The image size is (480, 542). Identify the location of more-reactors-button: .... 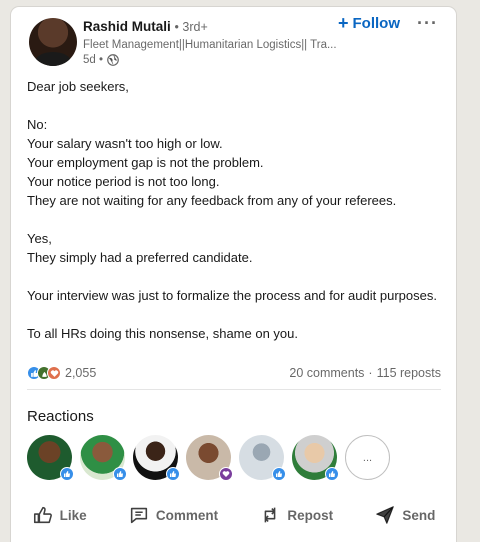
(367, 457).